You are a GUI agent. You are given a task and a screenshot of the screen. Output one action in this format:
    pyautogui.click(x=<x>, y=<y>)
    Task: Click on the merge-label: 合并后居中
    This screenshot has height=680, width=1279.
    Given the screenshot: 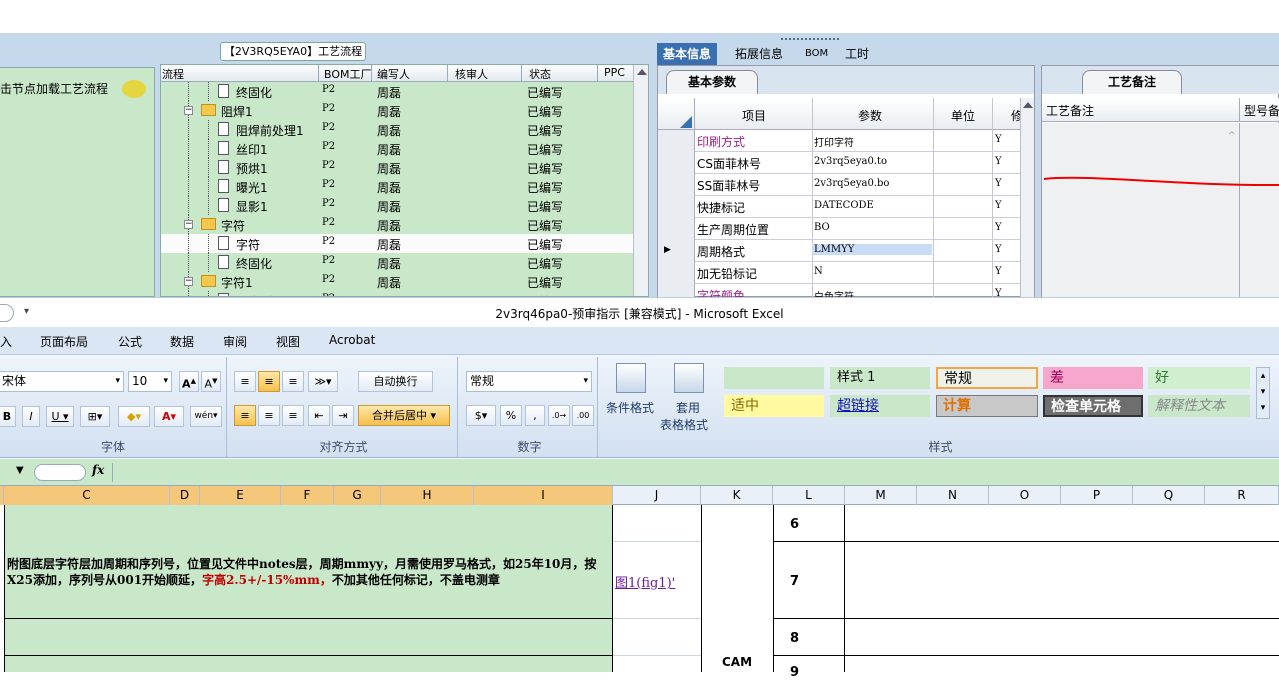 What is the action you would take?
    pyautogui.click(x=399, y=415)
    